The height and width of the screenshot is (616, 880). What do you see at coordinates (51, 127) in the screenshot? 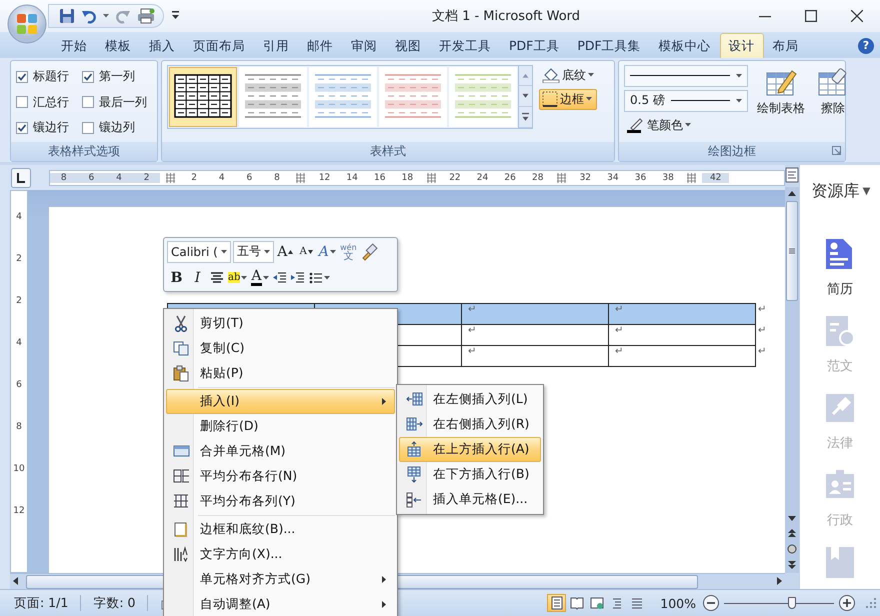
I see `checkbox-label: 镶边行` at bounding box center [51, 127].